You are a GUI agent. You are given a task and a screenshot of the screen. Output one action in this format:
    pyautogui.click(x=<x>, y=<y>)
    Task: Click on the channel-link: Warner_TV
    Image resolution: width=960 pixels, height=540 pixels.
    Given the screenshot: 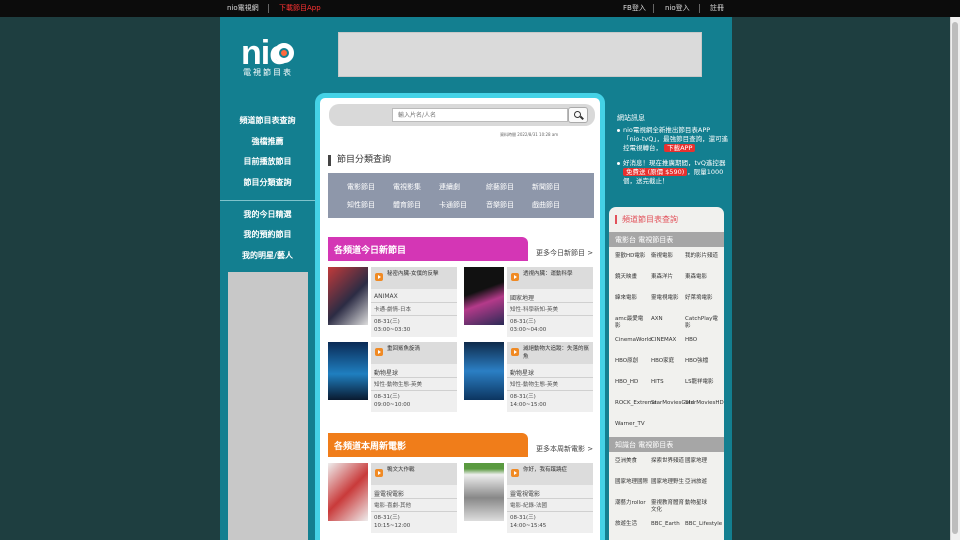 What is the action you would take?
    pyautogui.click(x=631, y=424)
    